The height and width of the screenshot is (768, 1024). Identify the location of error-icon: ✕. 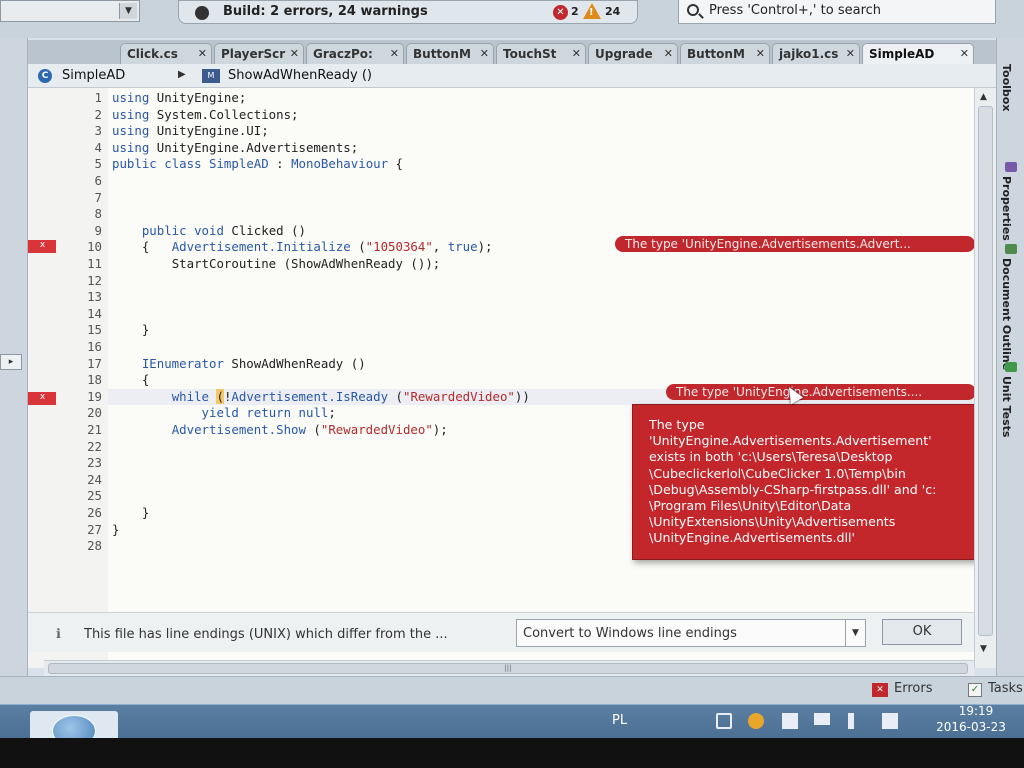
(560, 12).